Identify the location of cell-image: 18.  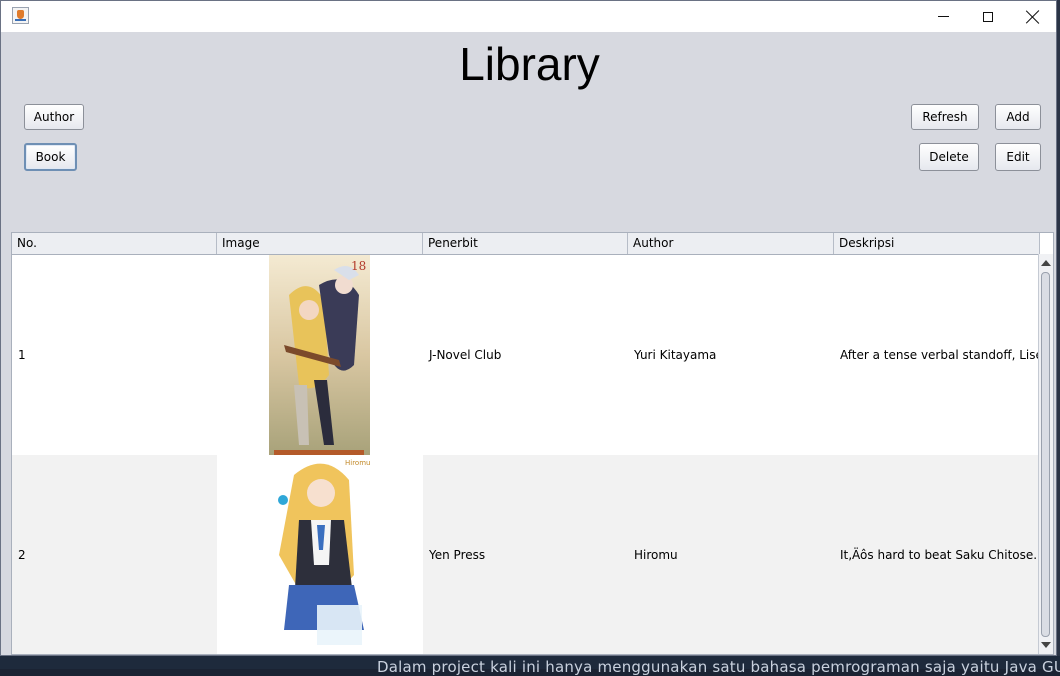
(320, 355).